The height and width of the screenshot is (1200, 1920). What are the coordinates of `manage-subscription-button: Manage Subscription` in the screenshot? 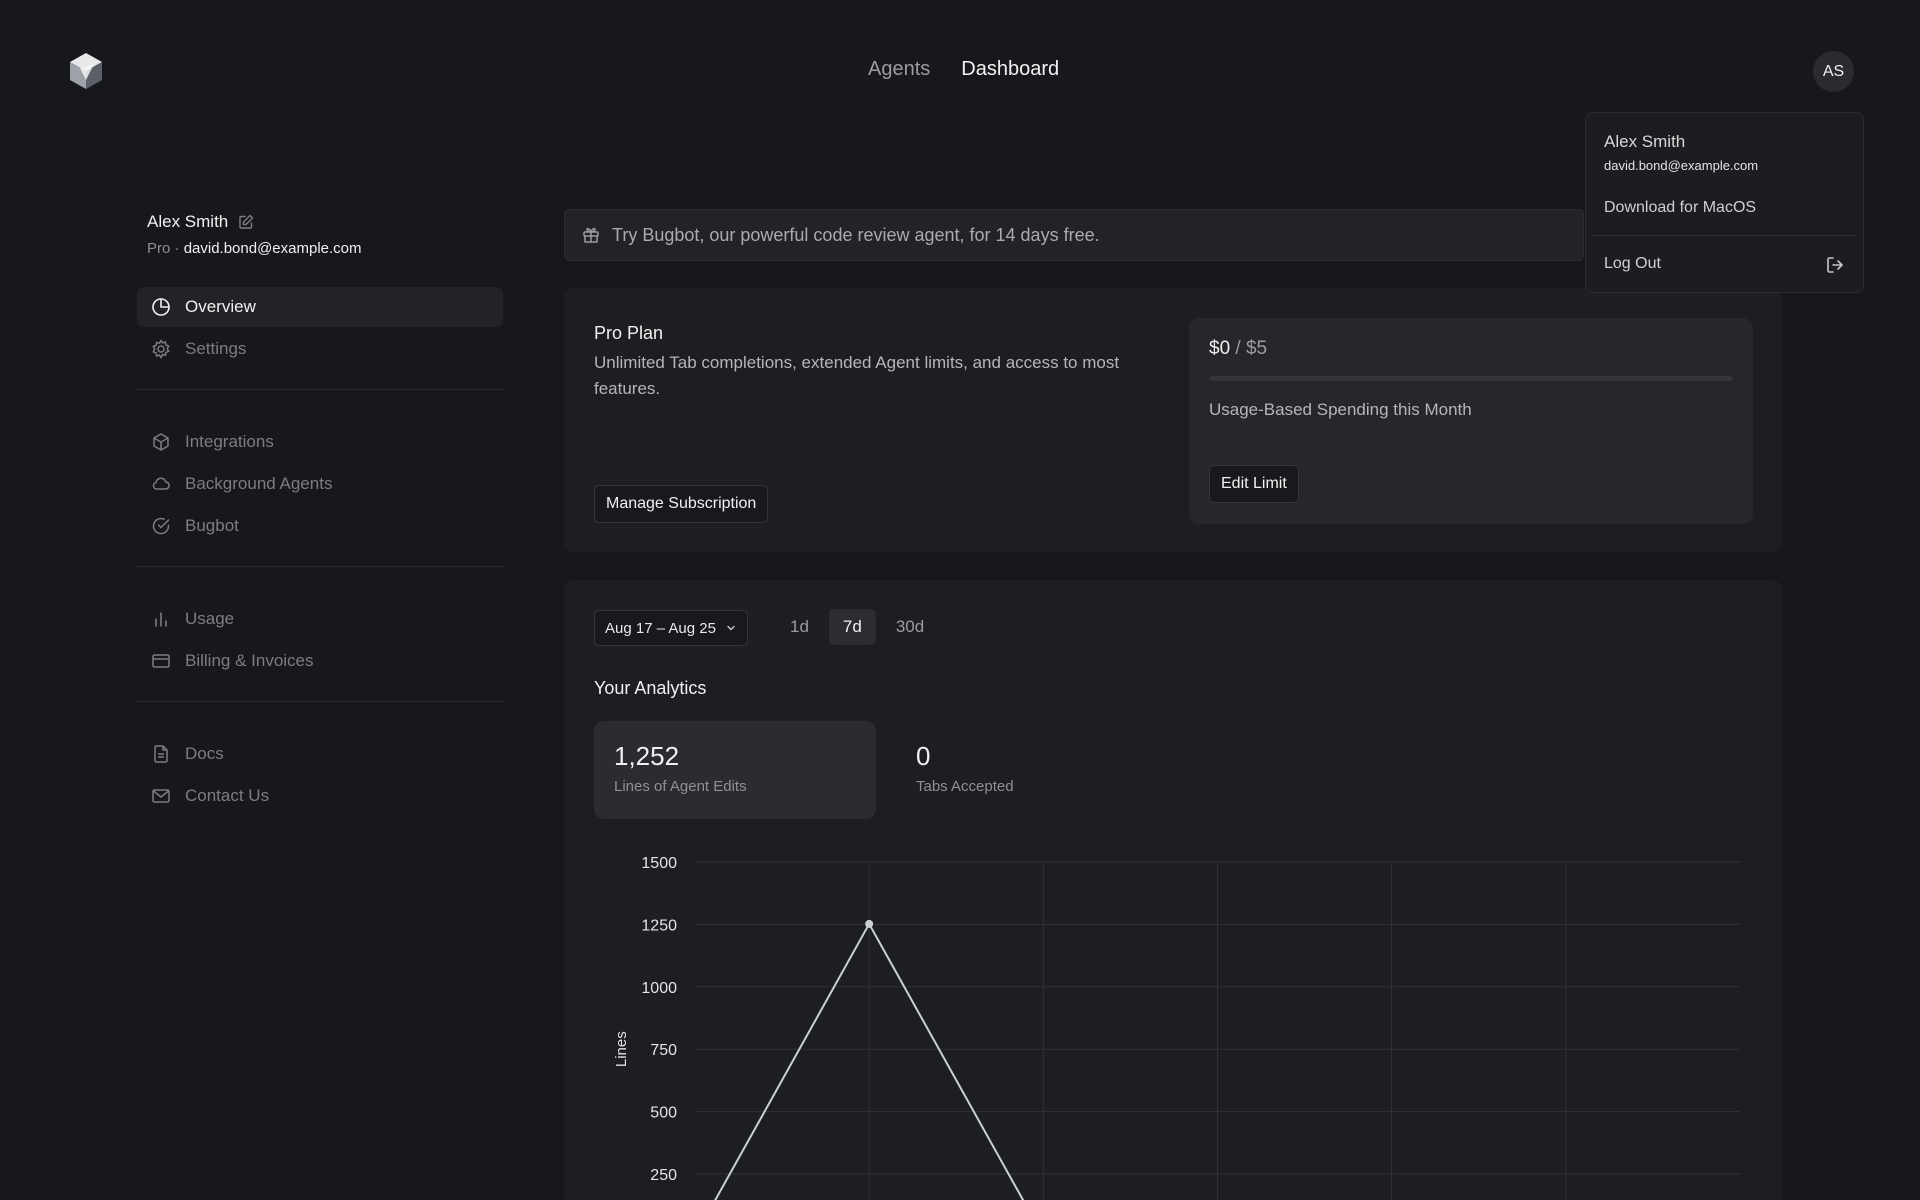 It's located at (681, 504).